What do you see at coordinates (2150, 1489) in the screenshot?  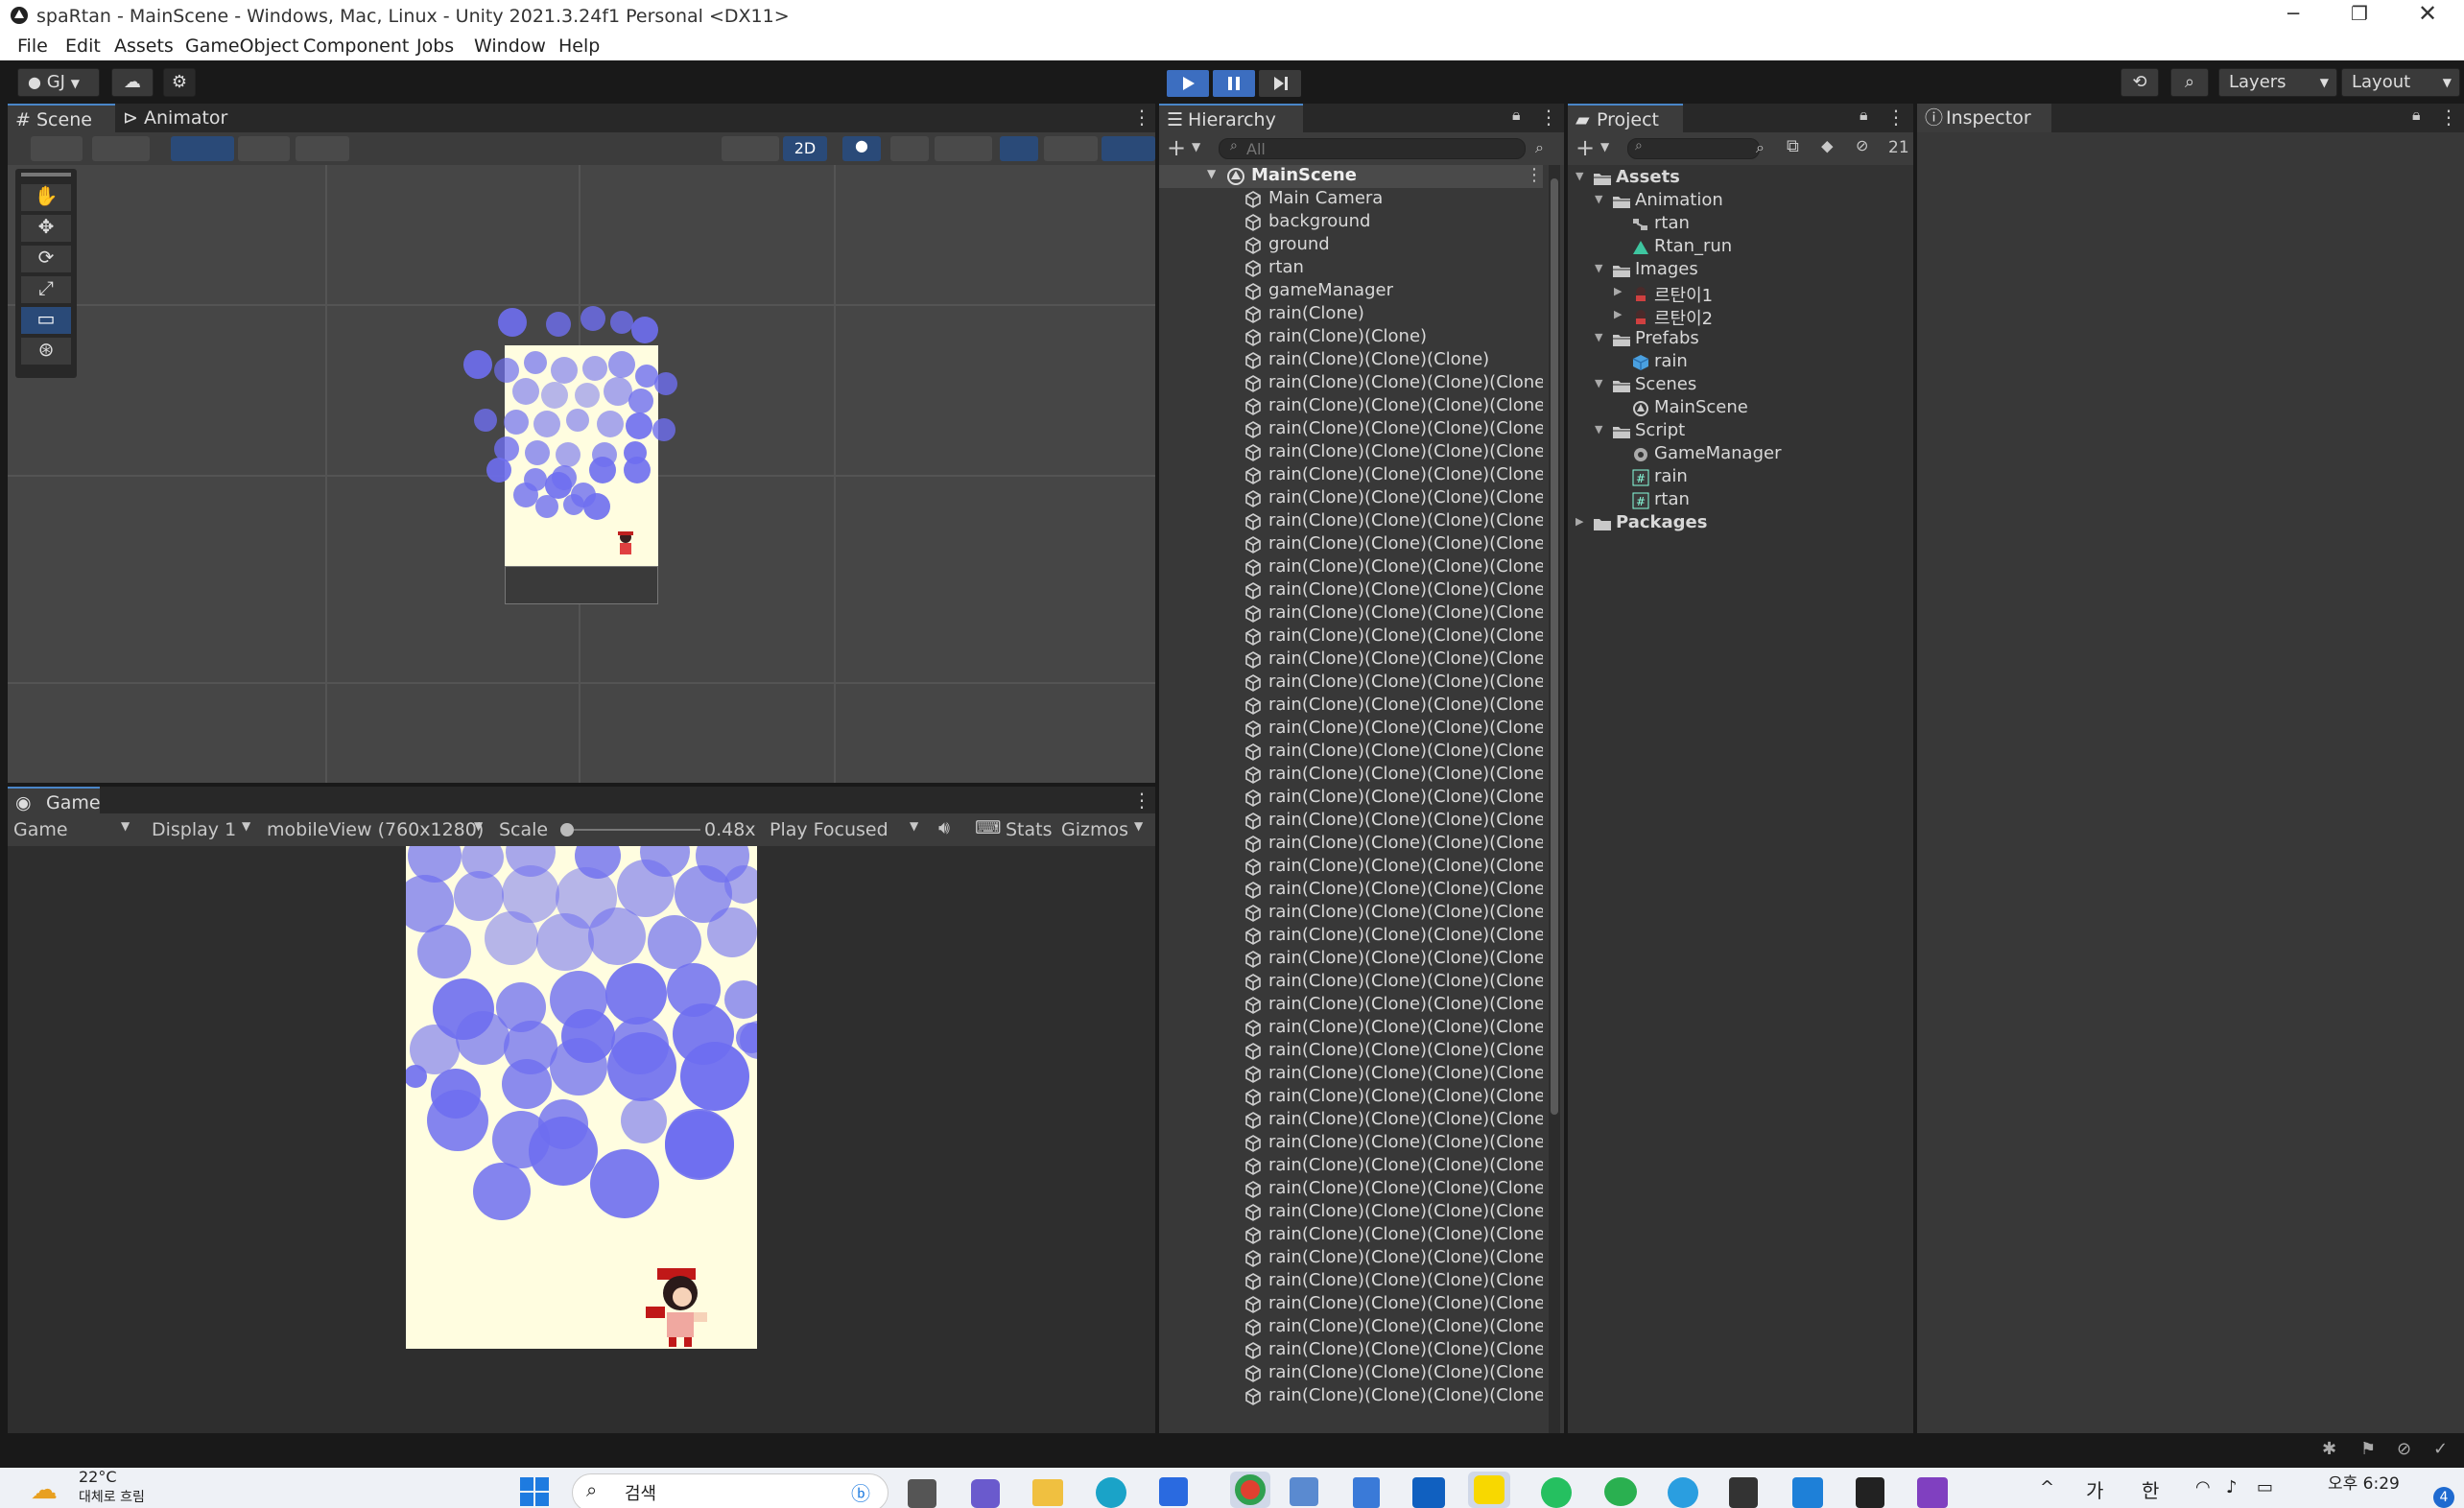 I see `ime-mode: 한` at bounding box center [2150, 1489].